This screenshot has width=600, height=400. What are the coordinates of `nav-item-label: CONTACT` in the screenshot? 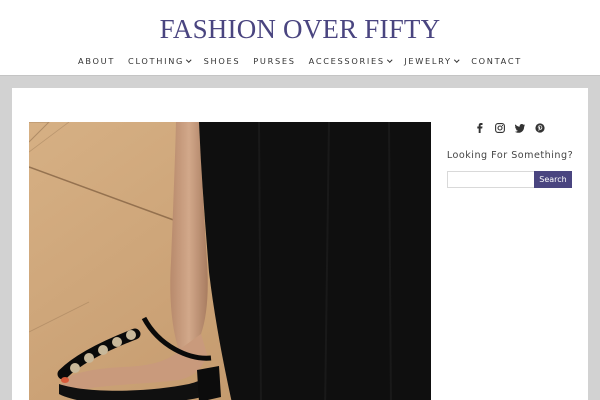 It's located at (496, 61).